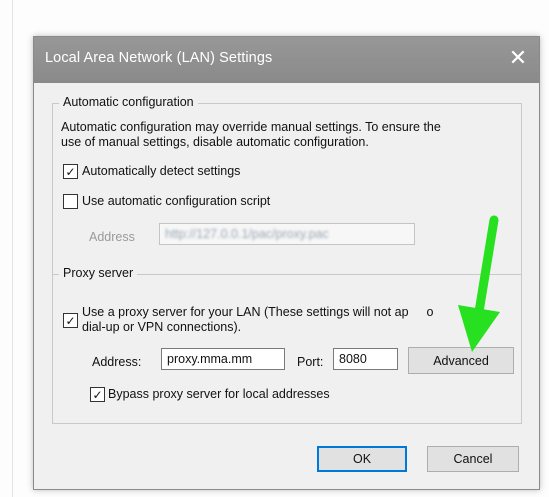 The image size is (549, 497). I want to click on bypass-local-label: Bypass proxy server for local addresses, so click(219, 394).